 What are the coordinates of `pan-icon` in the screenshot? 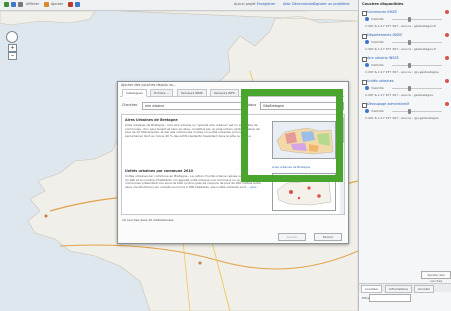 It's located at (20, 4).